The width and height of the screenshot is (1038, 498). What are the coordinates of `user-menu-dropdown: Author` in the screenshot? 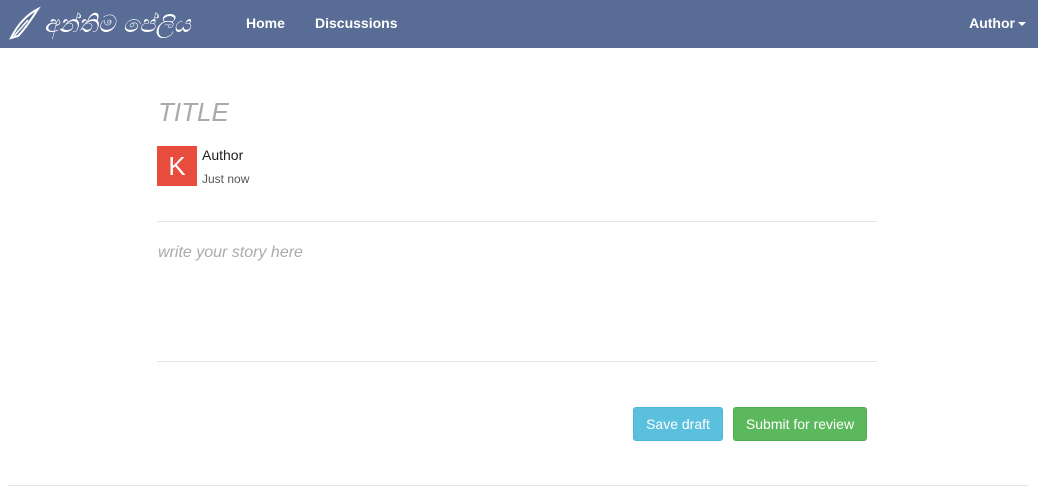 It's located at (997, 24).